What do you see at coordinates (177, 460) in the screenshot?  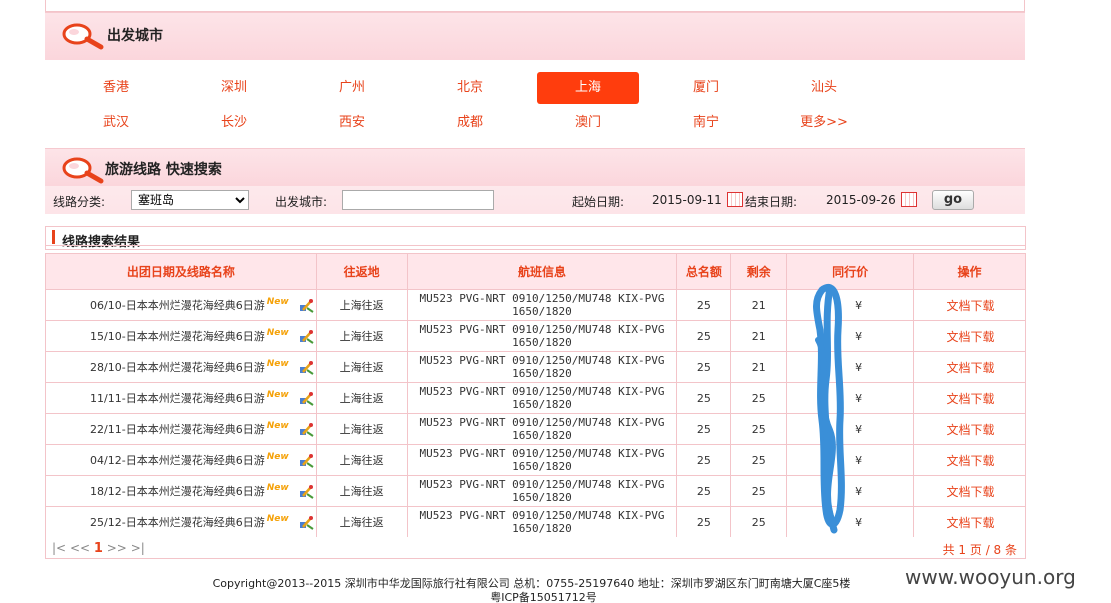 I see `tour-name: 04/12-日本本州烂漫花海经典6日游` at bounding box center [177, 460].